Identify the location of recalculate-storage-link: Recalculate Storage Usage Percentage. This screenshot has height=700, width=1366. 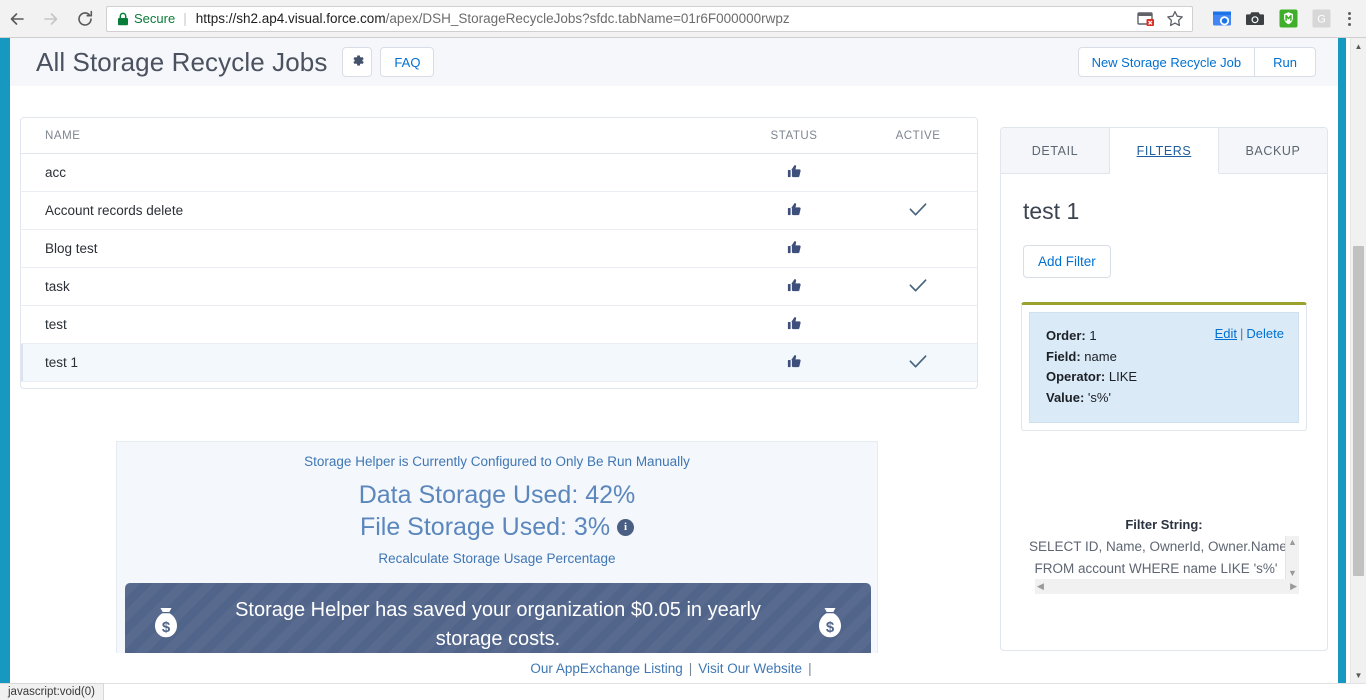
(497, 558).